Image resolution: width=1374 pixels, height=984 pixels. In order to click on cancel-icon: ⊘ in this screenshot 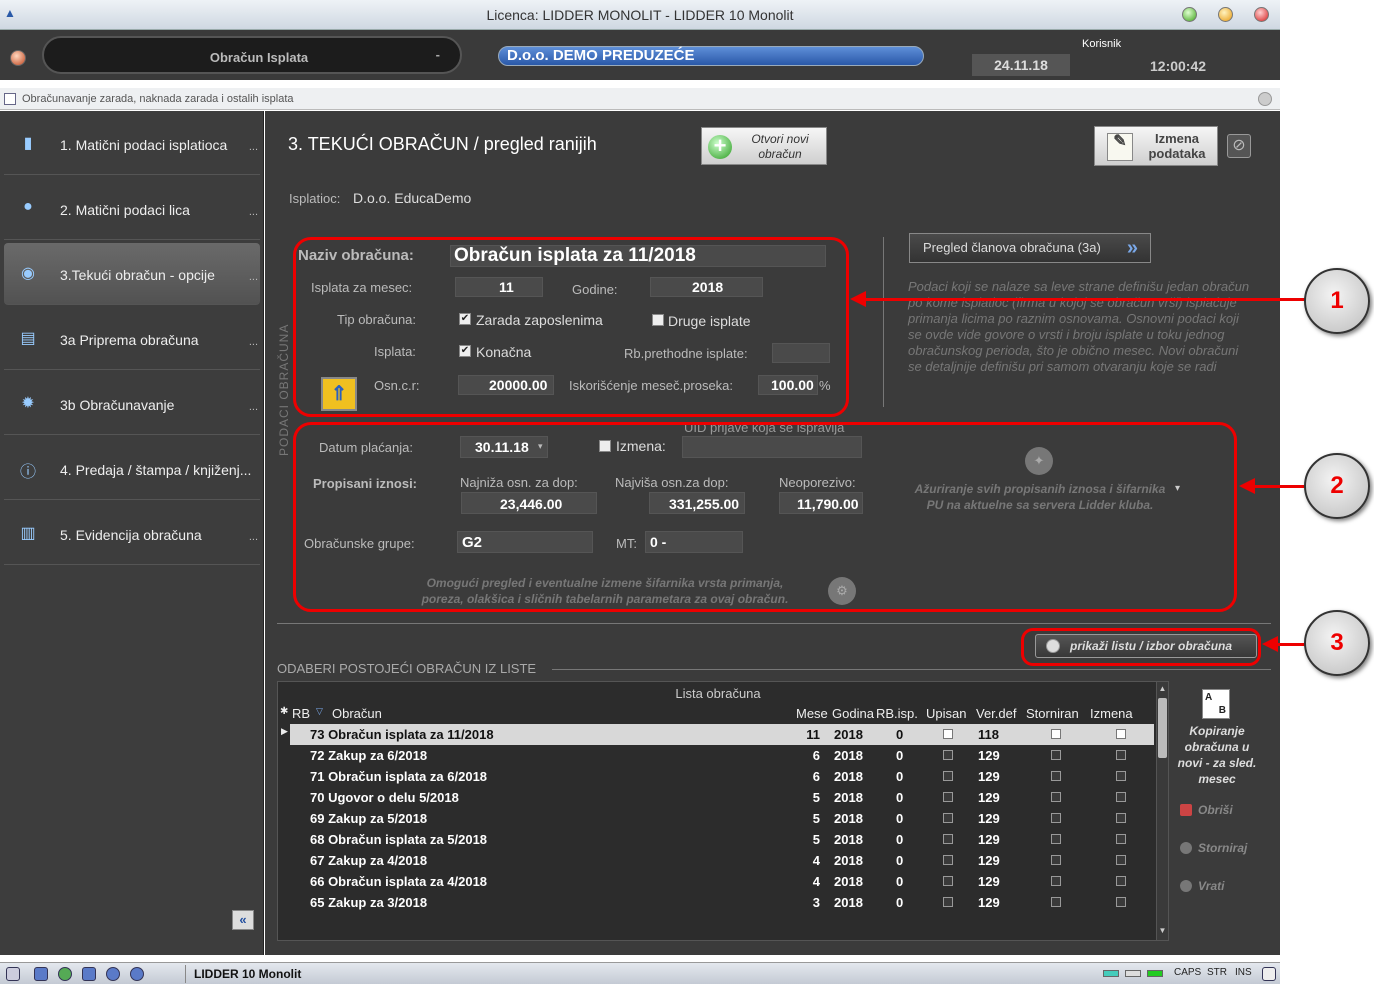, I will do `click(1239, 146)`.